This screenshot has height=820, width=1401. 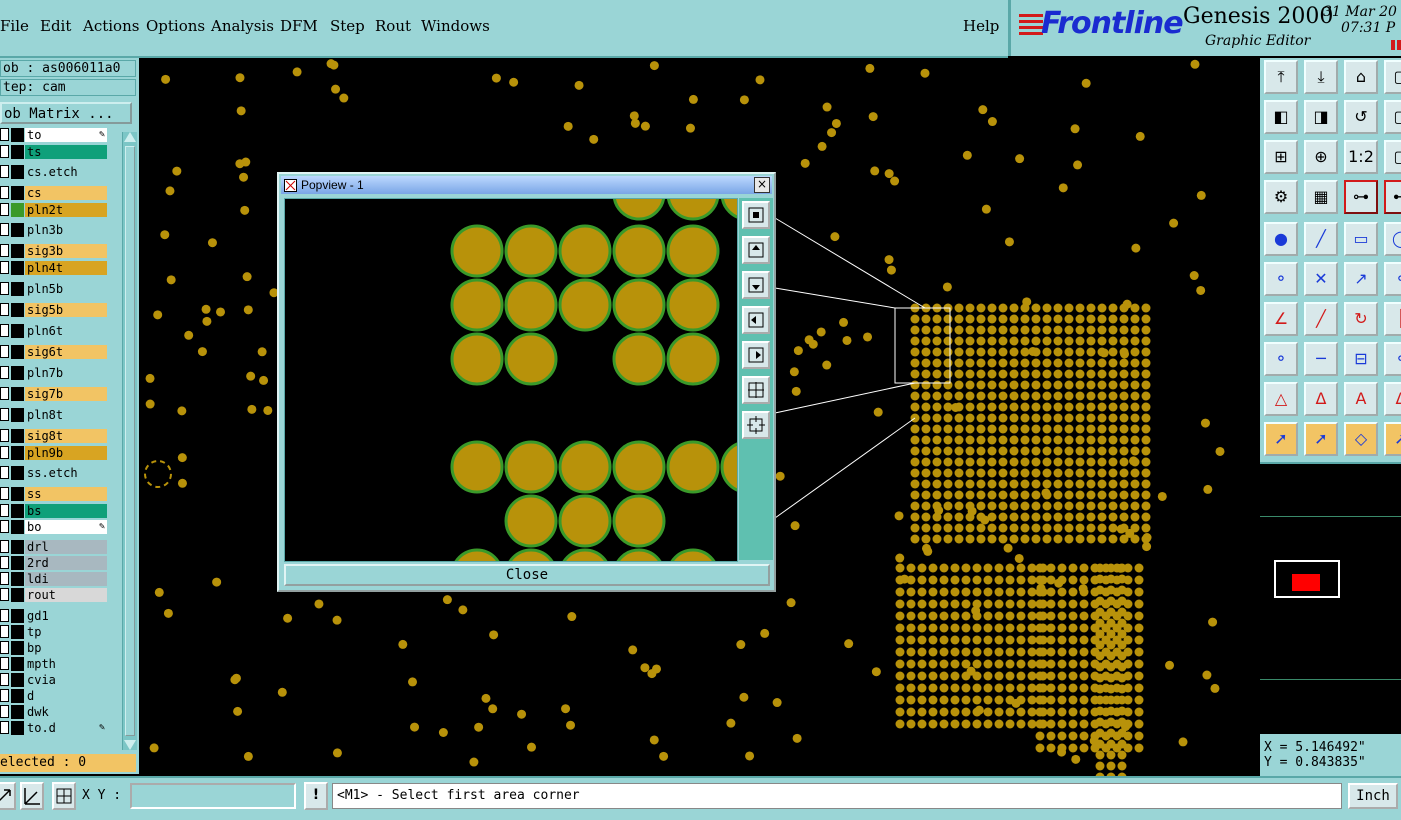 What do you see at coordinates (1321, 319) in the screenshot?
I see `edit-line-icon: ╱` at bounding box center [1321, 319].